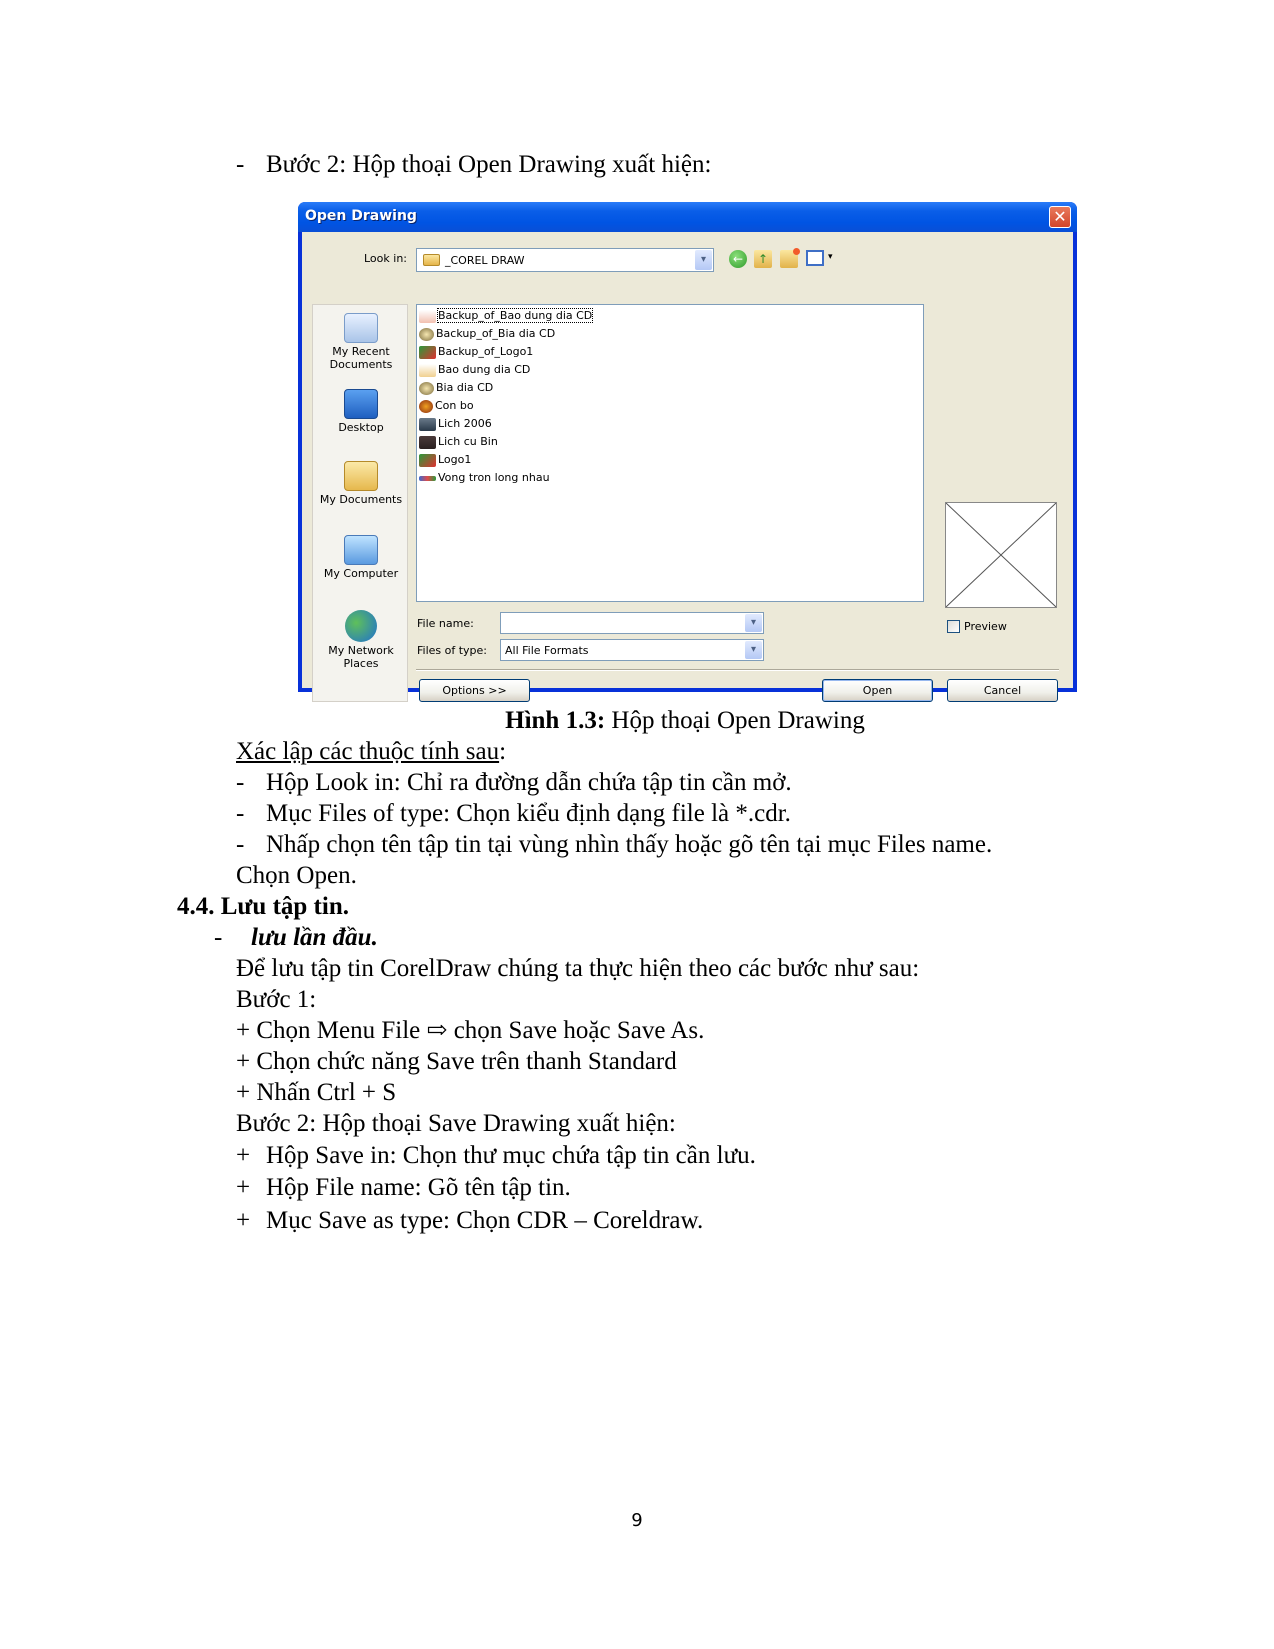  Describe the element at coordinates (763, 259) in the screenshot. I see `up-folder-icon: ↑` at that location.